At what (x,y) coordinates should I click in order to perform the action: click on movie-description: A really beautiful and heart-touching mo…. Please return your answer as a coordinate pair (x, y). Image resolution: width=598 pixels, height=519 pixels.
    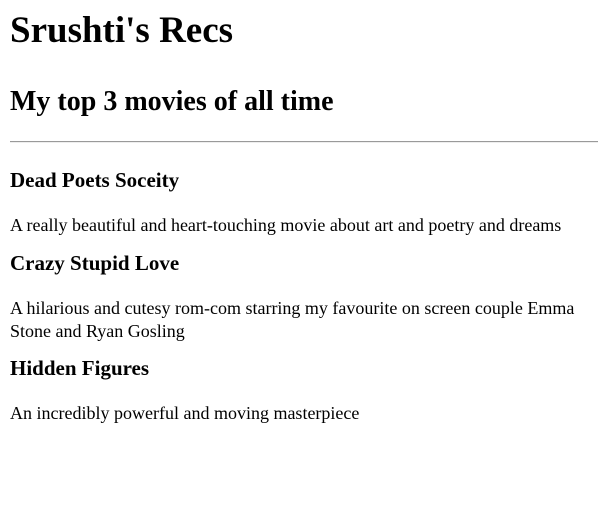
    Looking at the image, I should click on (286, 225).